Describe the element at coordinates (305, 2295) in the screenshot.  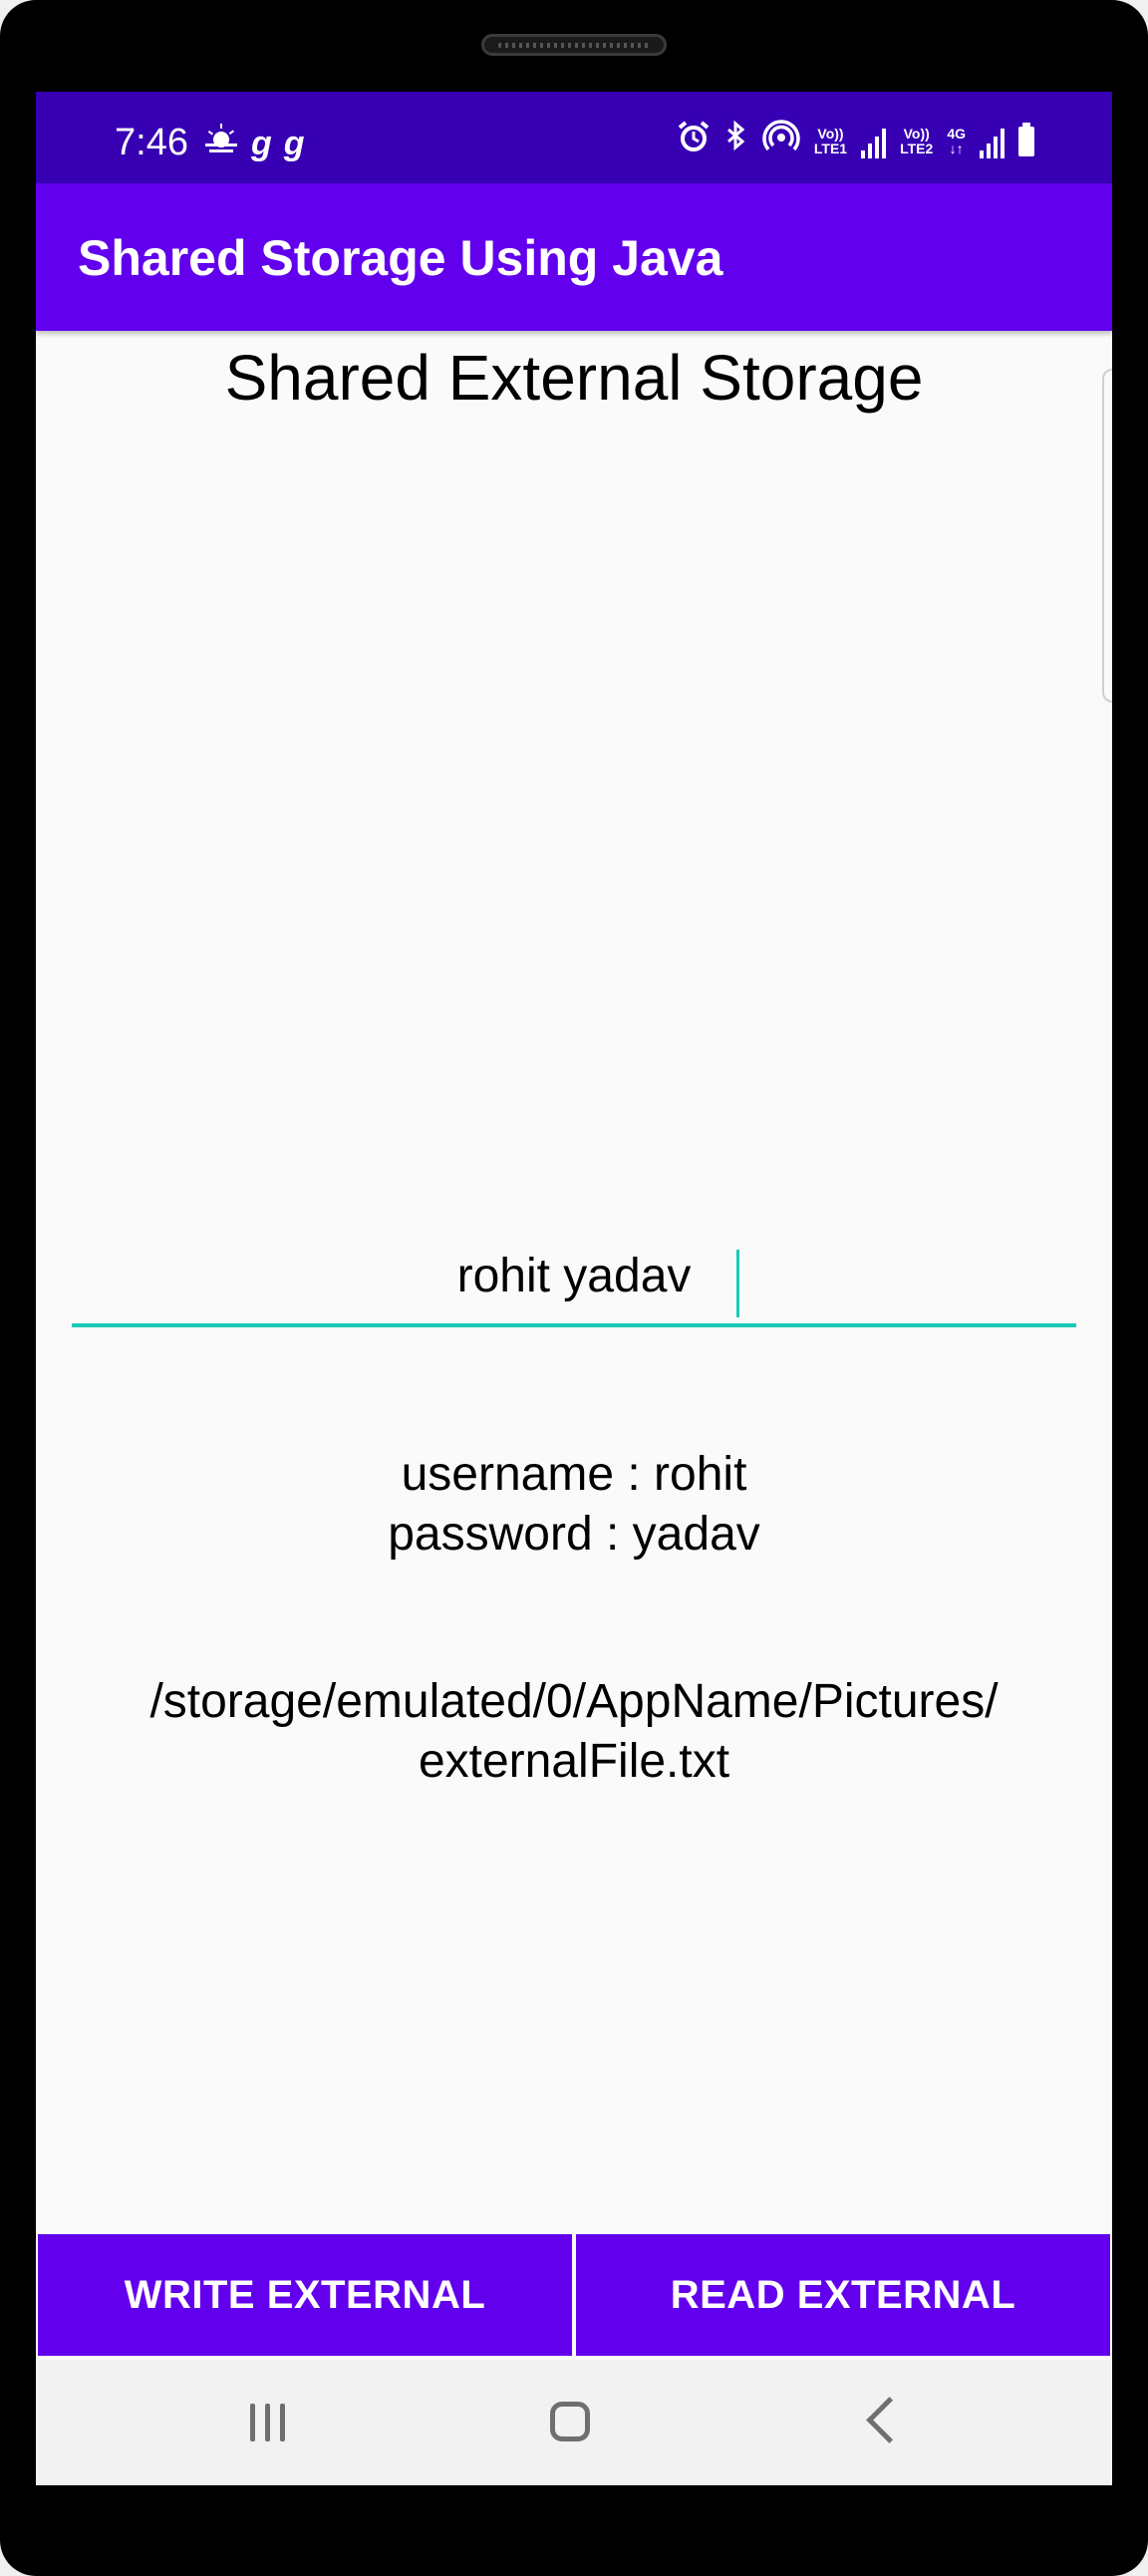
I see `write-external-button: WRITE EXTERNAL` at that location.